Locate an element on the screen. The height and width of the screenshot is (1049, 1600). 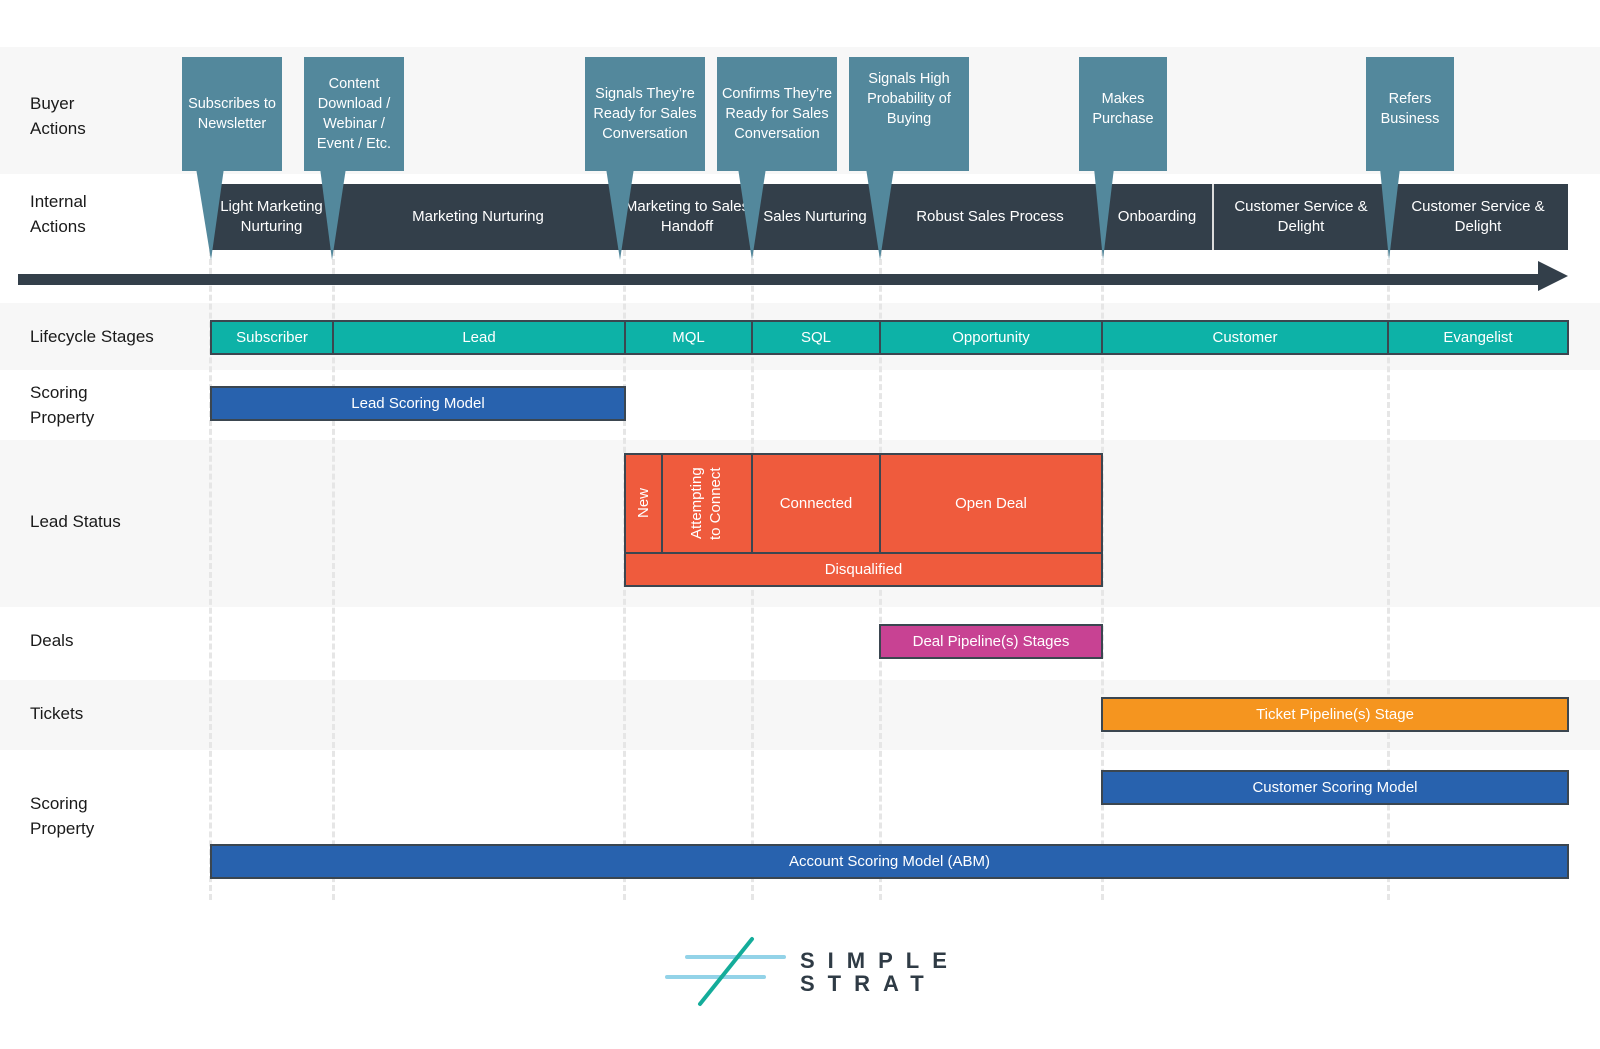
buyer-action-refers-business: Refers Business is located at coordinates (1410, 114).